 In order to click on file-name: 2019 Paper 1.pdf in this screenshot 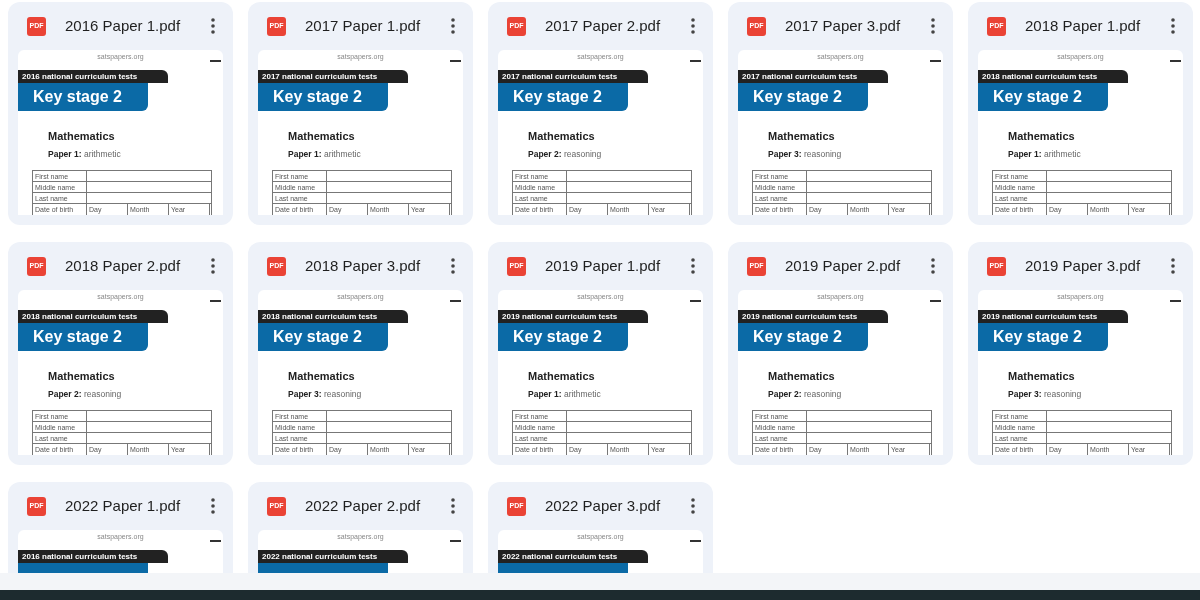, I will do `click(603, 265)`.